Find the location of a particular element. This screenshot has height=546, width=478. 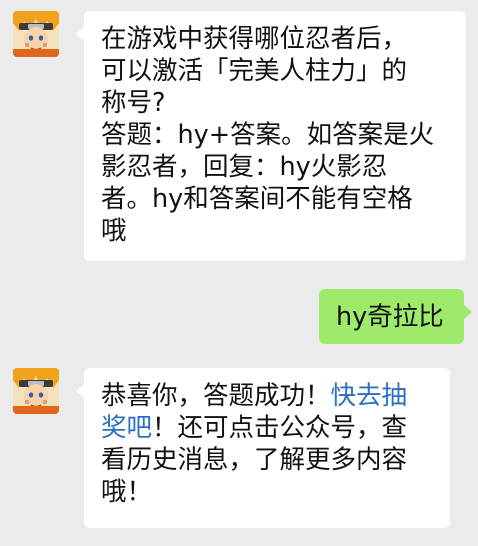

message-line: 可以激活「完美人柱力」的 is located at coordinates (254, 71).